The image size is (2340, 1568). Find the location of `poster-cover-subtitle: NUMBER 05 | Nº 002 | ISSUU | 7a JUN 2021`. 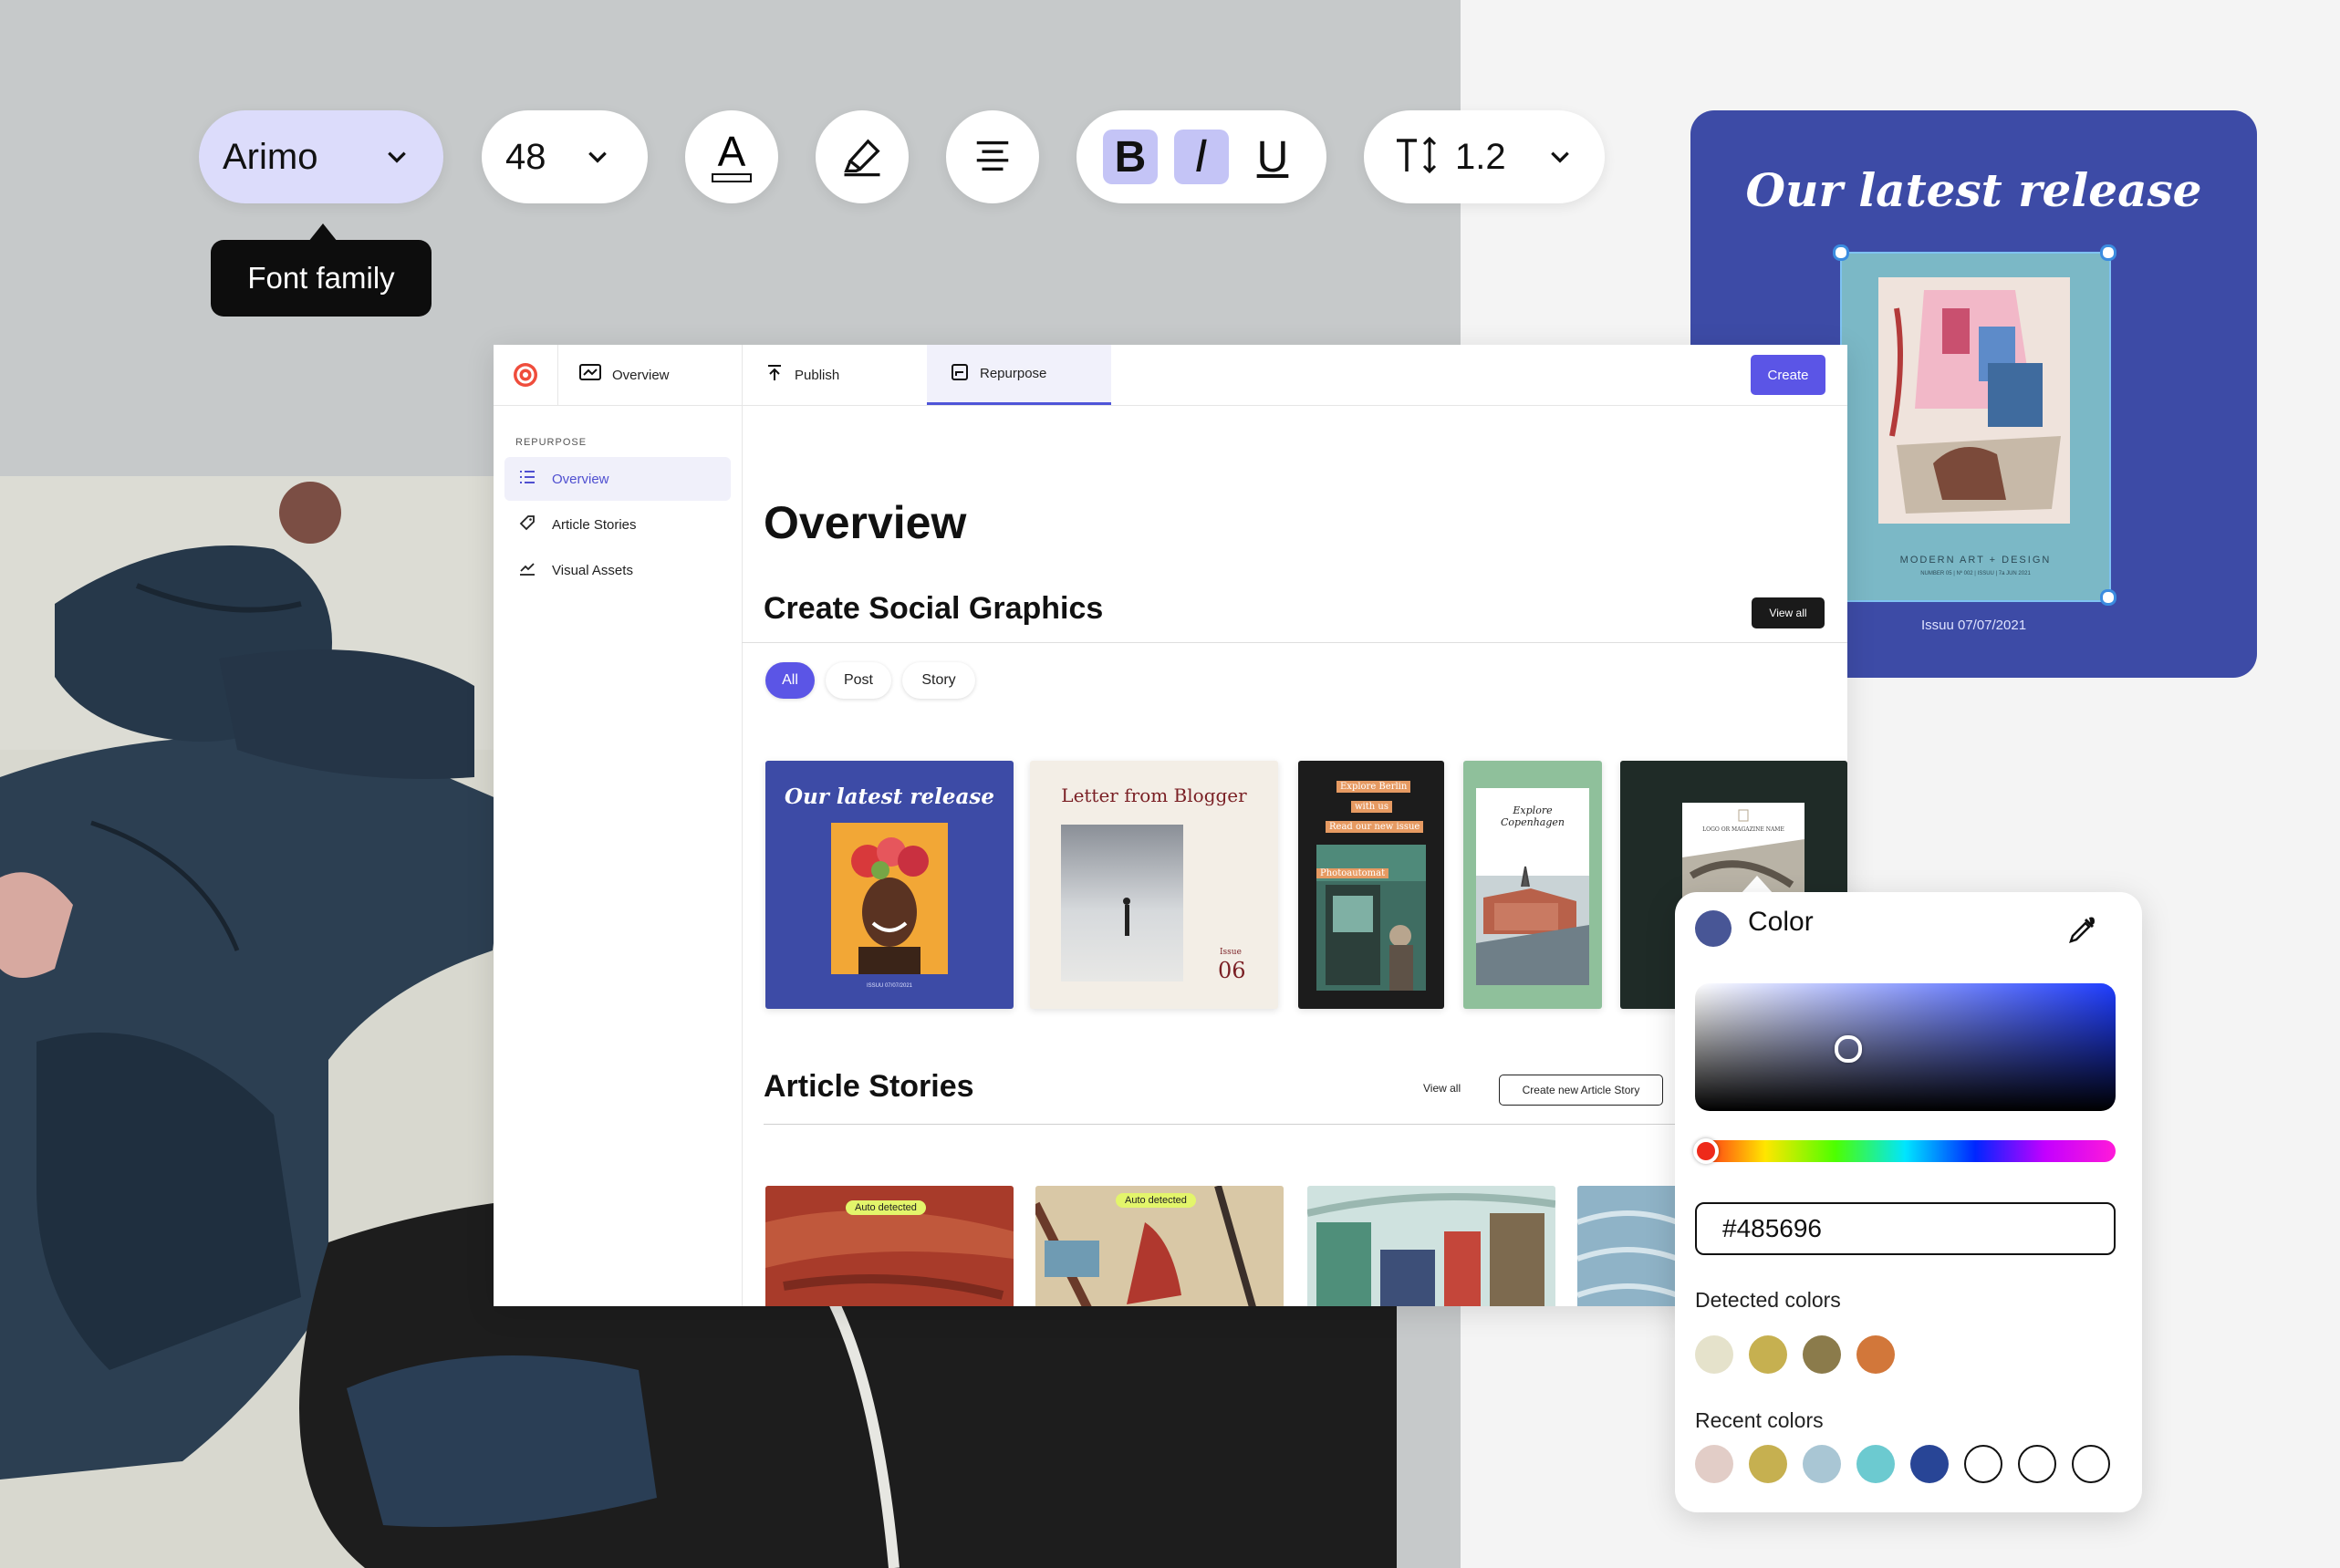

poster-cover-subtitle: NUMBER 05 | Nº 002 | ISSUU | 7a JUN 2021 is located at coordinates (1976, 573).